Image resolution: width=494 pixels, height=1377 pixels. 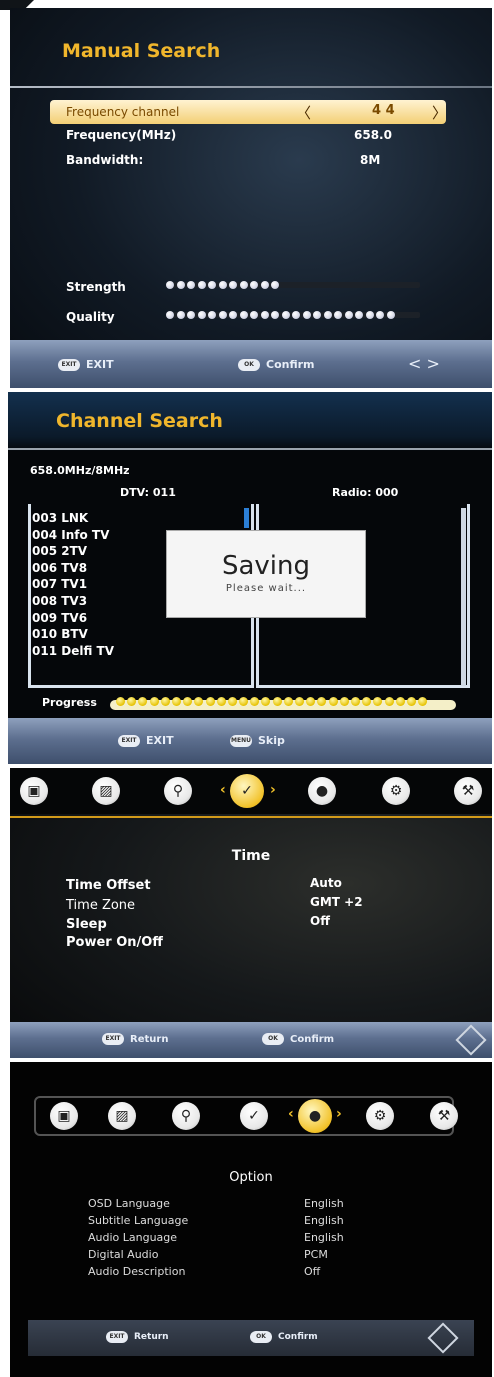 I want to click on audio-language-value: English, so click(x=324, y=1237).